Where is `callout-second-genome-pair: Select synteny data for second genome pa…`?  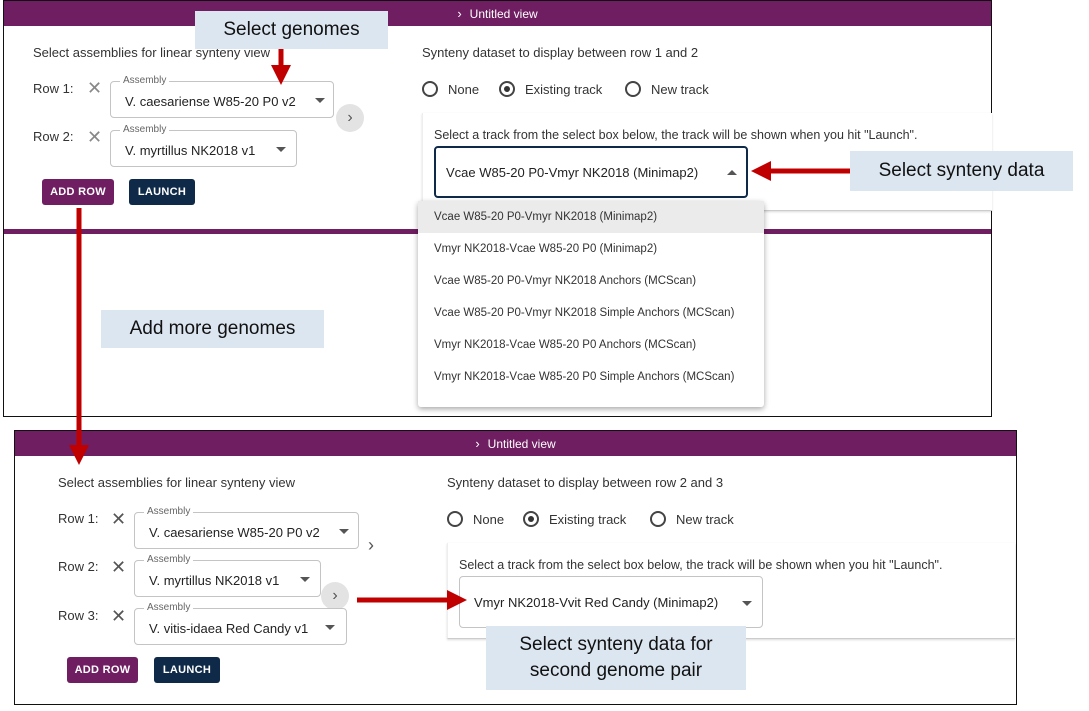
callout-second-genome-pair: Select synteny data for second genome pa… is located at coordinates (616, 658).